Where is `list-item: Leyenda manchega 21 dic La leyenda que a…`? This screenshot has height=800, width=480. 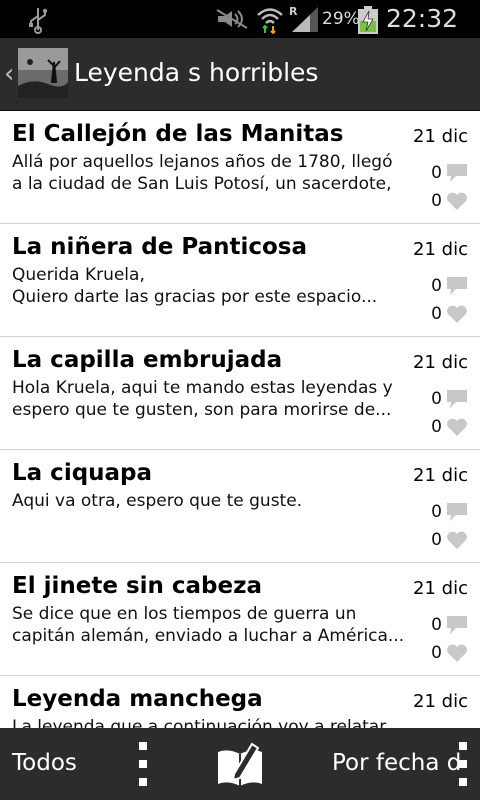 list-item: Leyenda manchega 21 dic La leyenda que a… is located at coordinates (240, 702).